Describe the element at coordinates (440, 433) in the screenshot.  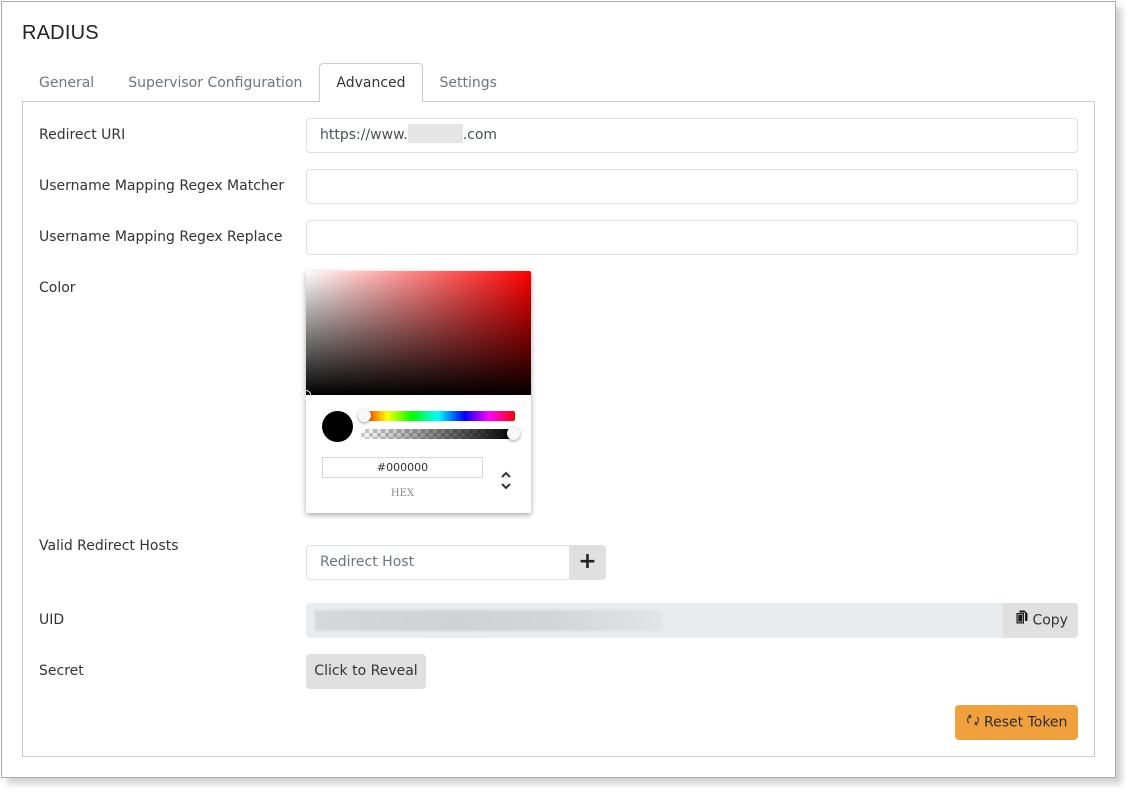
I see `alpha-slider` at that location.